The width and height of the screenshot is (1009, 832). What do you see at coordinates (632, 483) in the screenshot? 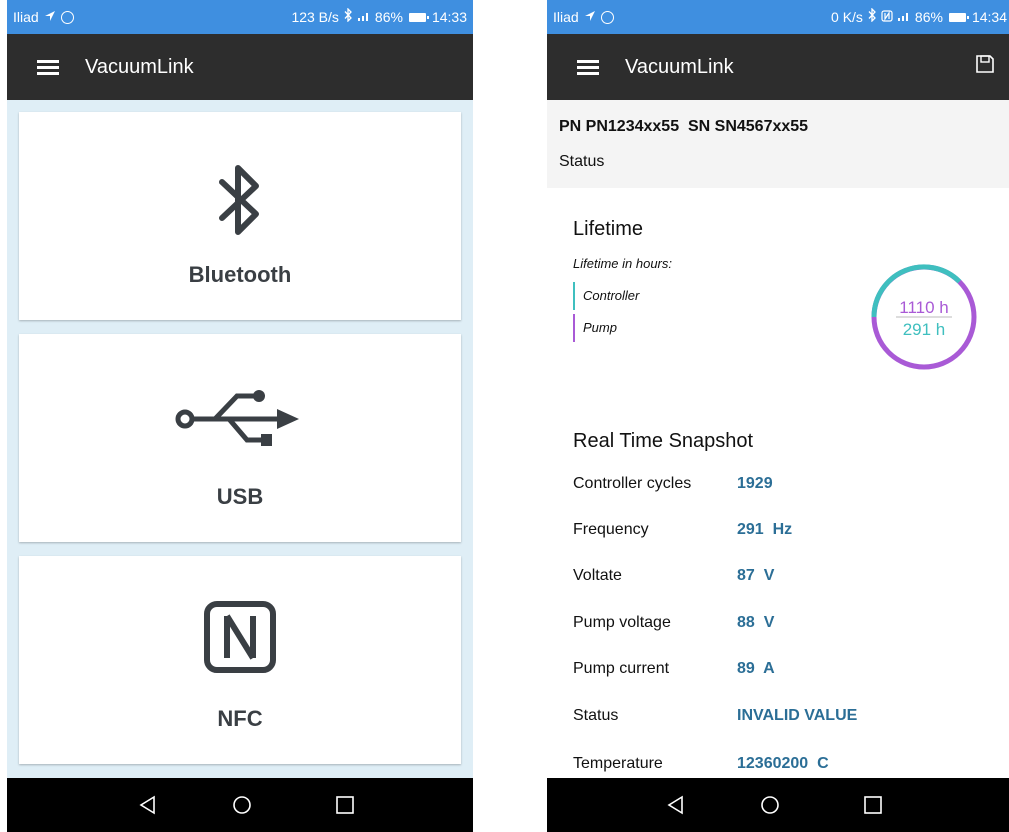
I see `snapshot-label: Controller cycles` at bounding box center [632, 483].